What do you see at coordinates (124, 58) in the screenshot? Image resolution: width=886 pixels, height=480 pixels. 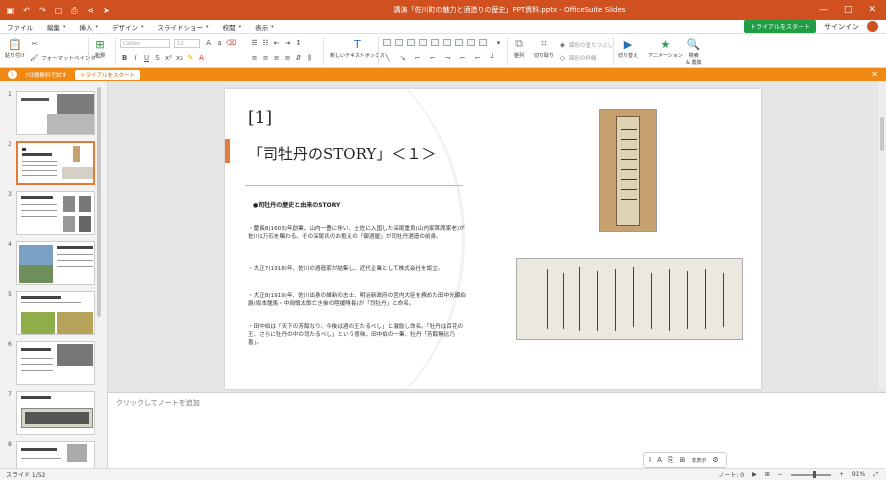 I see `bold-icon: B` at bounding box center [124, 58].